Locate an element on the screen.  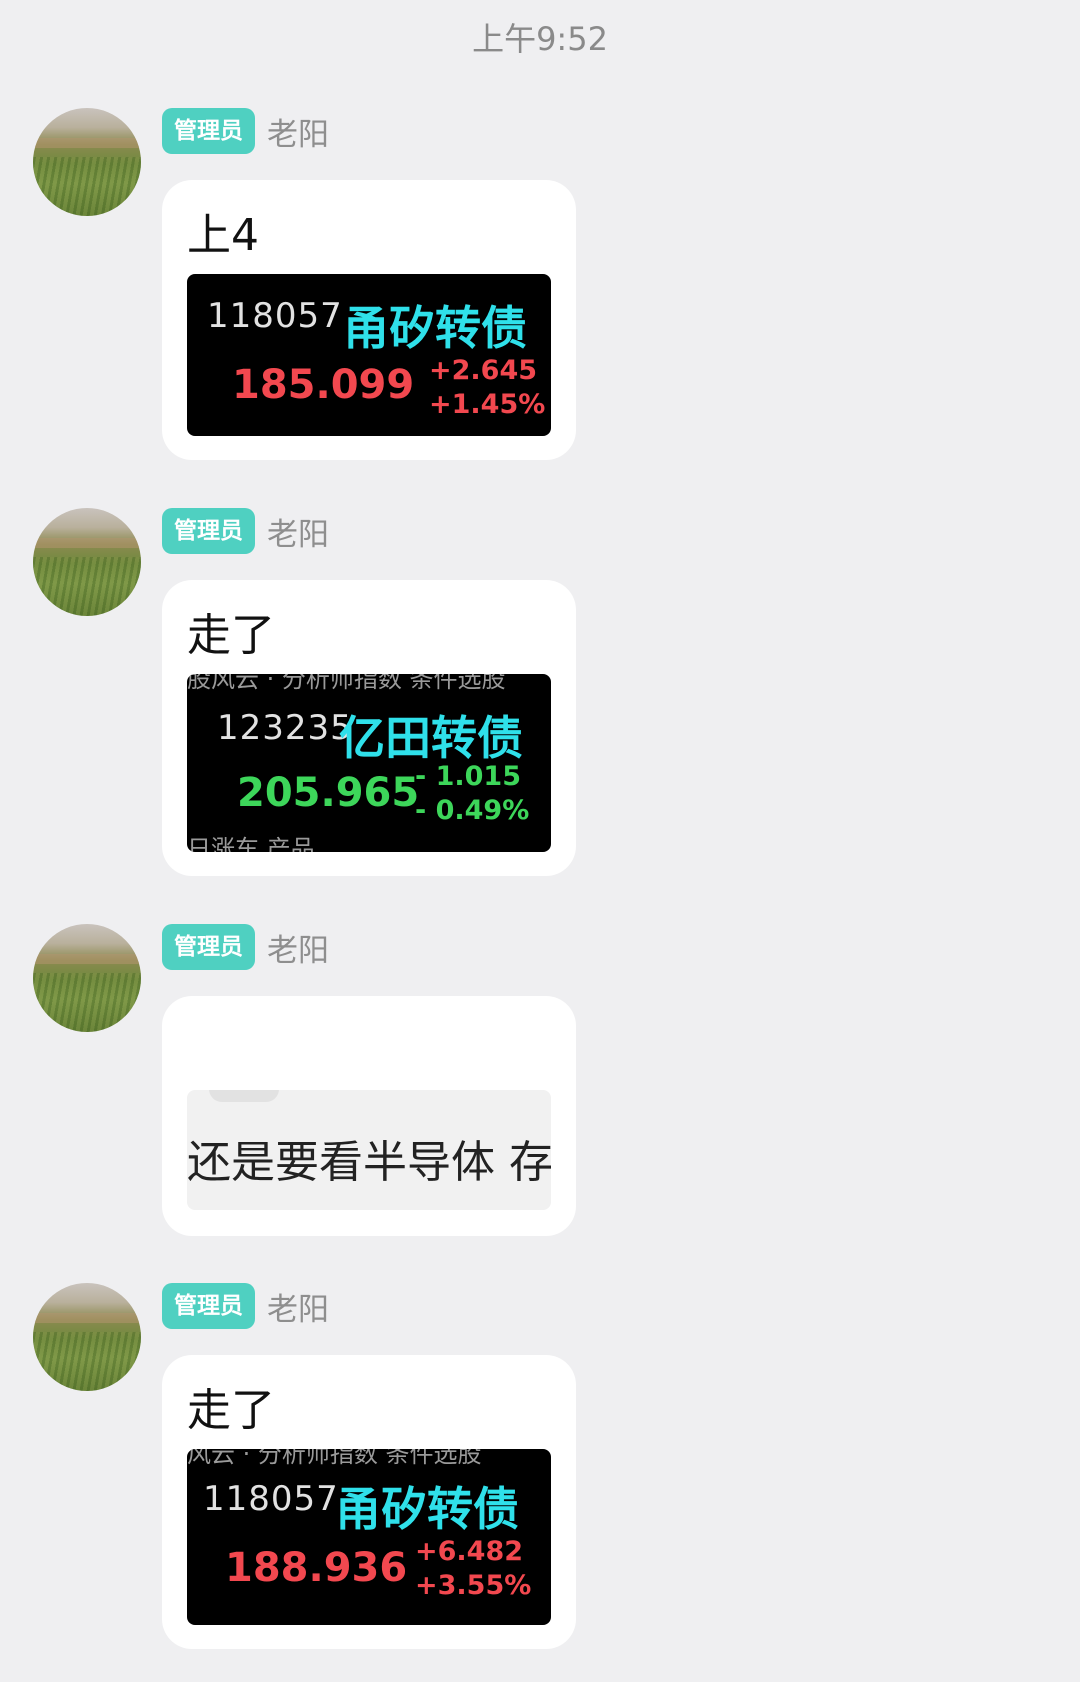
message-bubble: 上4 118057 甬矽转债 185.099 +2.645 +1.45% is located at coordinates (369, 320).